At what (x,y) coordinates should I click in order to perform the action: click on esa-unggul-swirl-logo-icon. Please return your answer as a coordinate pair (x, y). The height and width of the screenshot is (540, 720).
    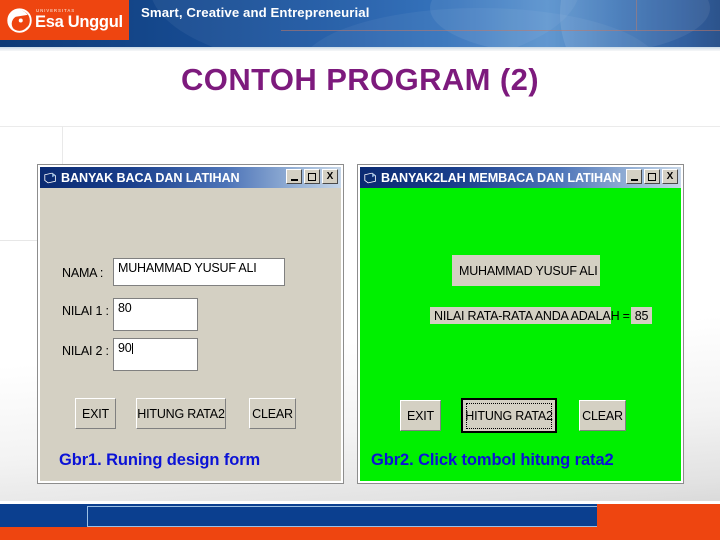
    Looking at the image, I should click on (19, 20).